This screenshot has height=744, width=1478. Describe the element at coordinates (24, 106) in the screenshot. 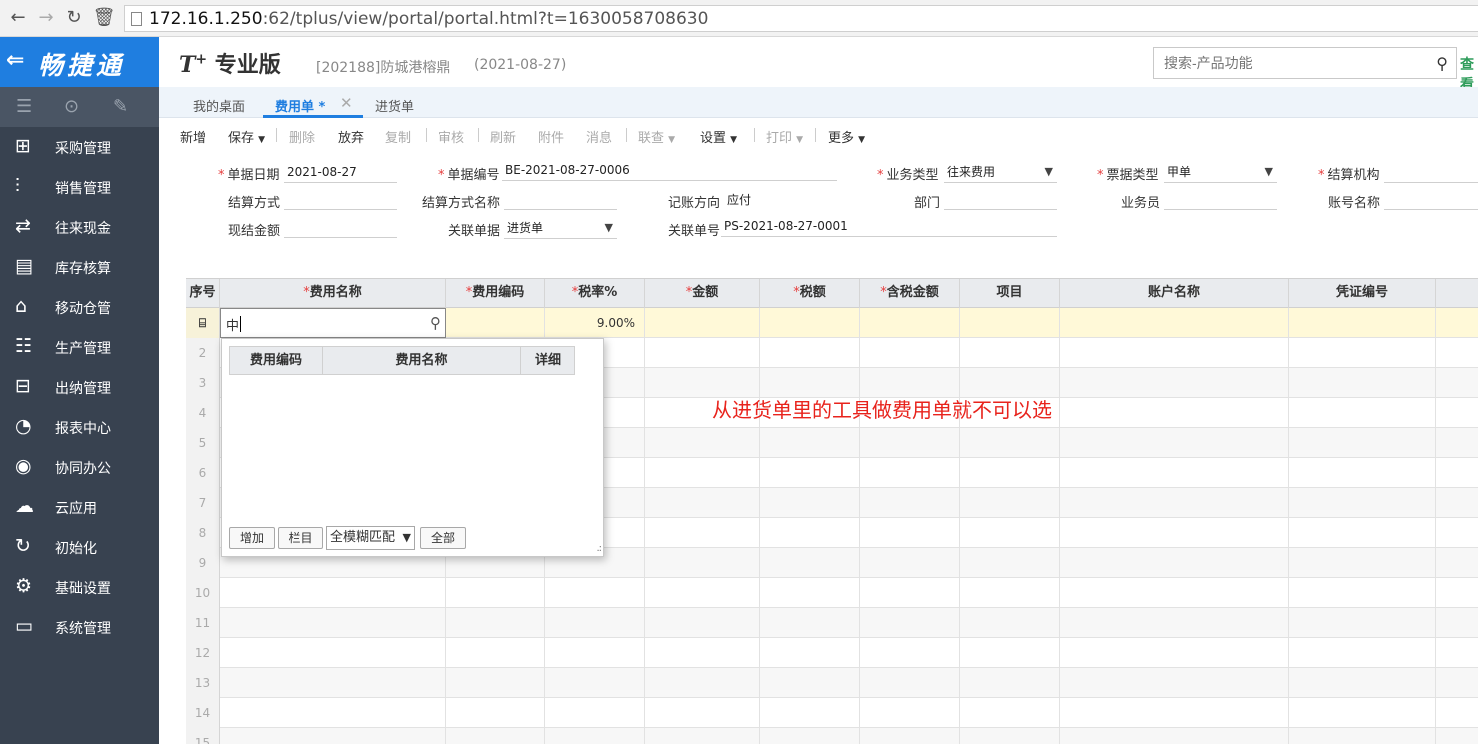

I see `menu-icon: ☰` at that location.